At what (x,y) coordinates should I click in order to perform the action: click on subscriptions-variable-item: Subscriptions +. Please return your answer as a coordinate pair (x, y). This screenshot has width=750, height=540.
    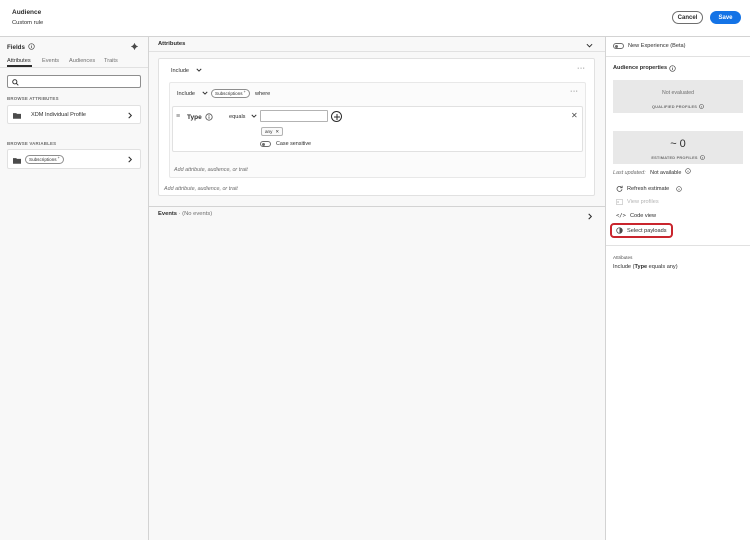
    Looking at the image, I should click on (74, 159).